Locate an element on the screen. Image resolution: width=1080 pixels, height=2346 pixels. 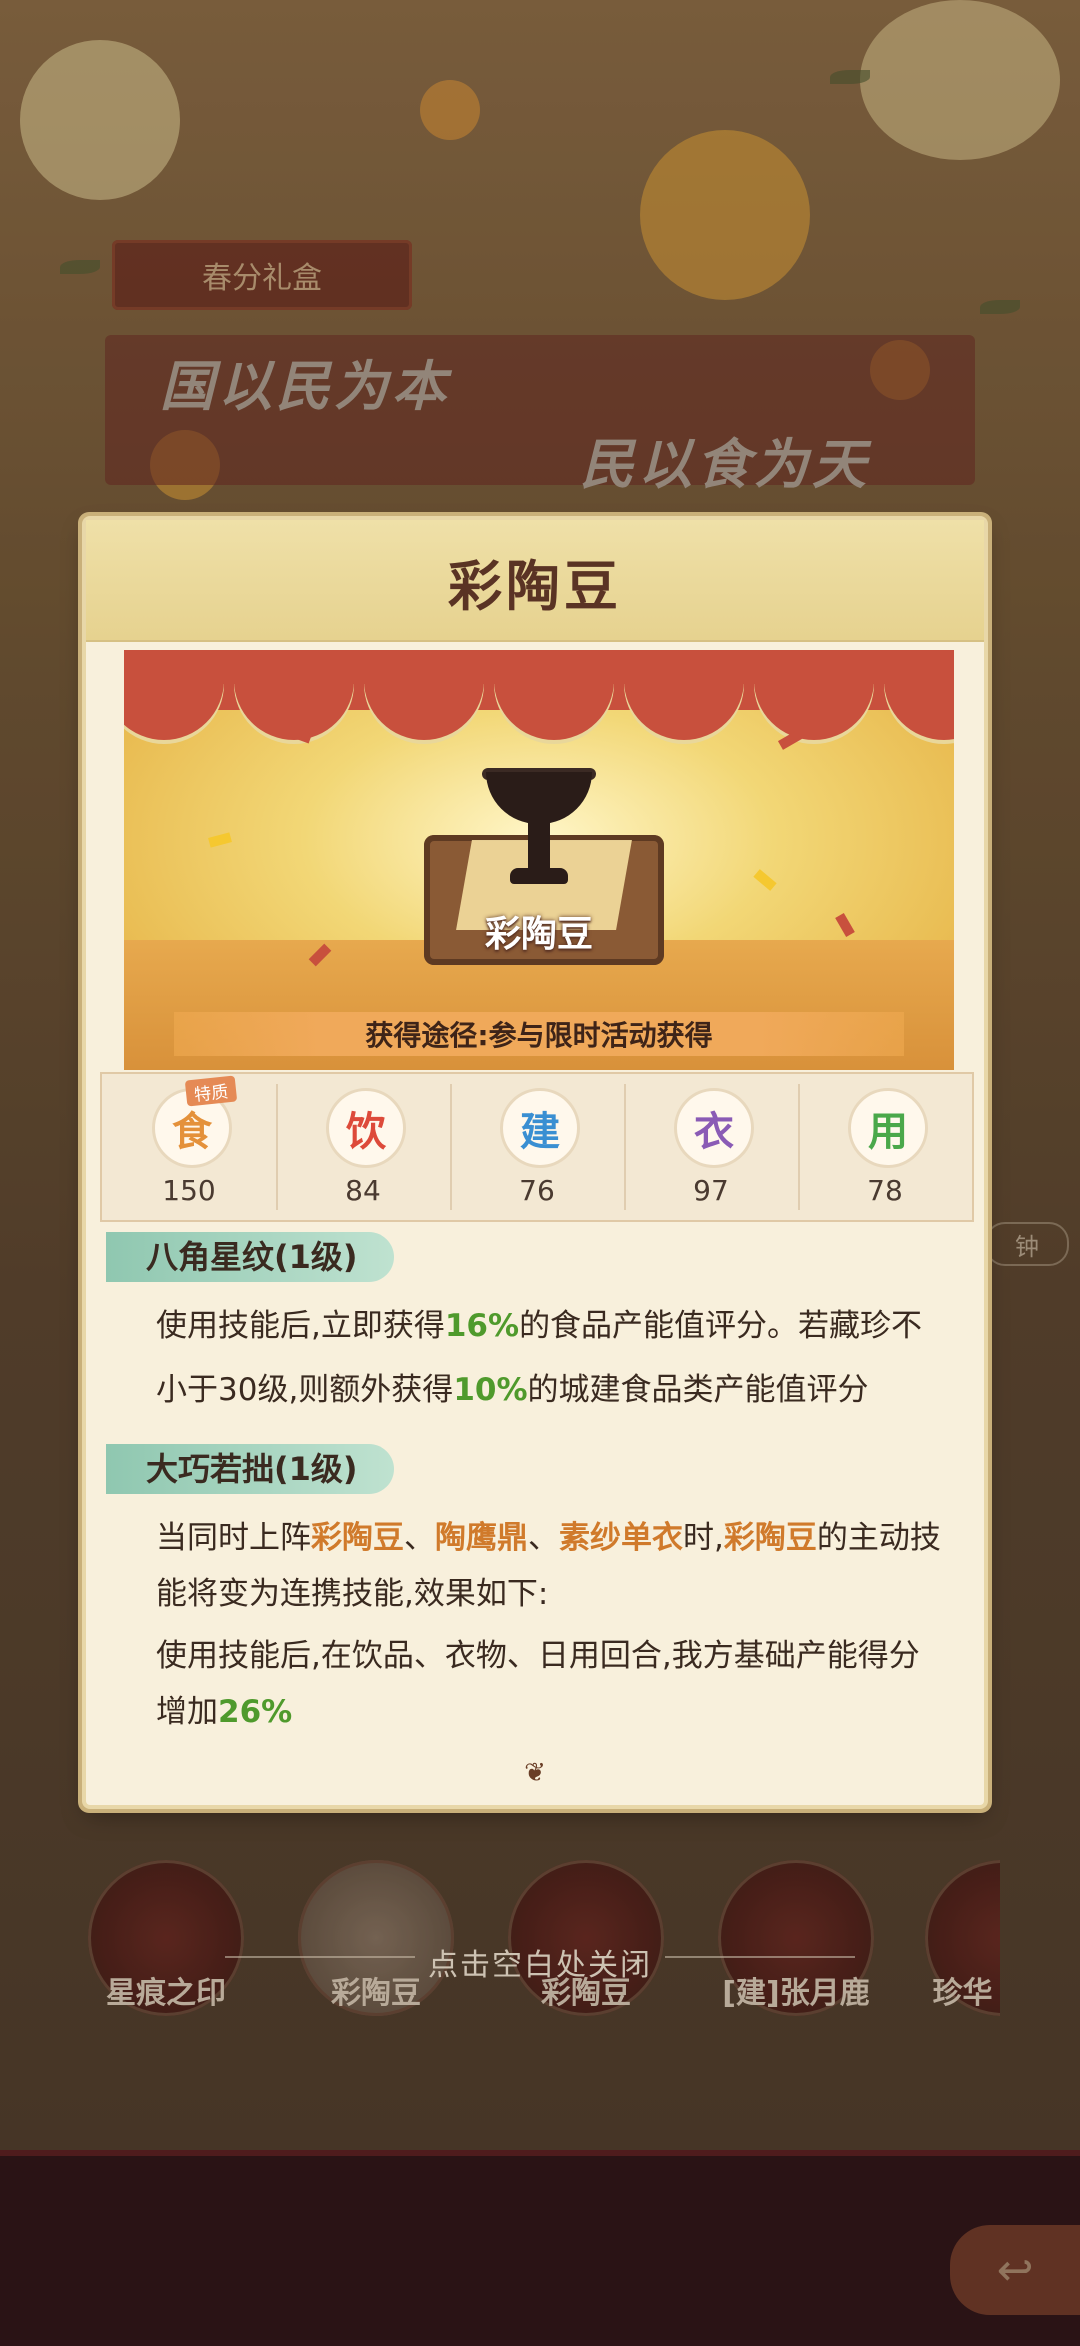
stat-build: 建 76 is located at coordinates (537, 1147).